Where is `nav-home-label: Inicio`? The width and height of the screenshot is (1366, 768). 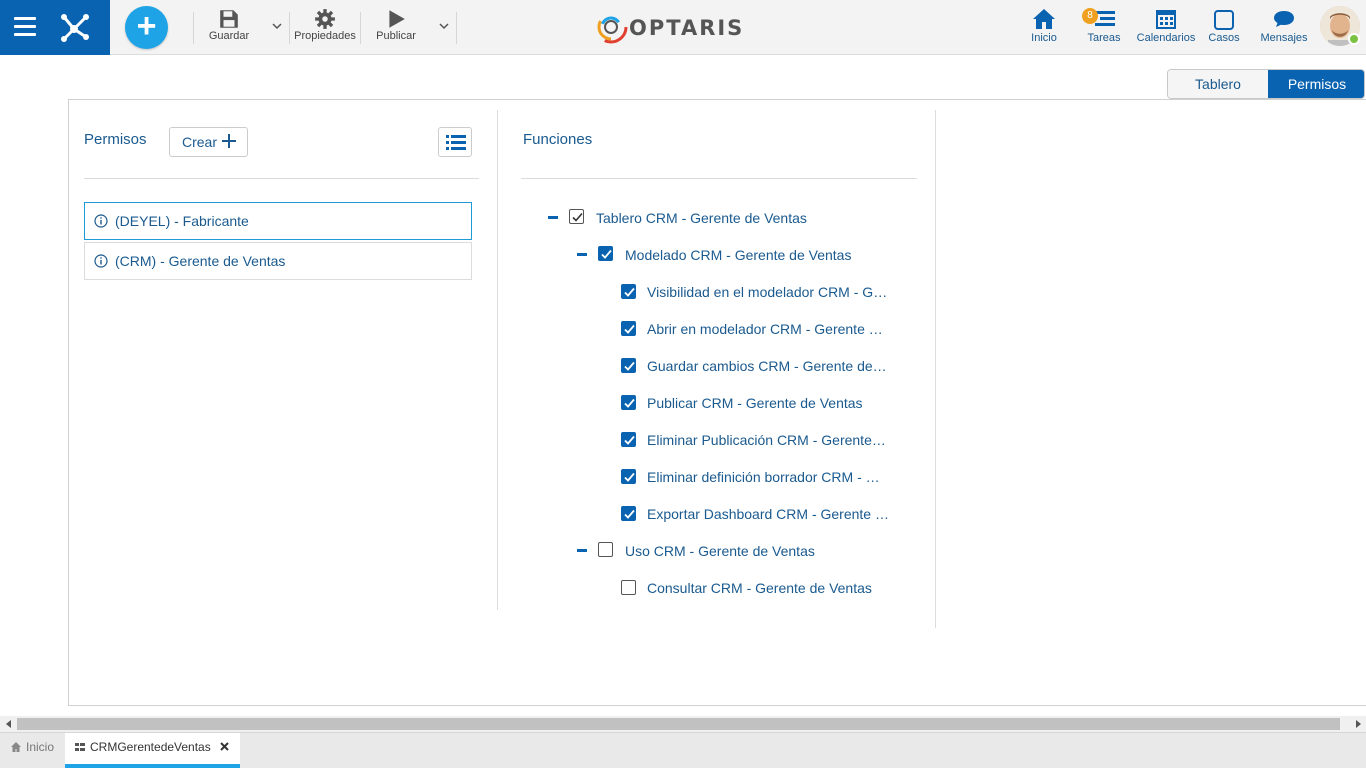
nav-home-label: Inicio is located at coordinates (1044, 38).